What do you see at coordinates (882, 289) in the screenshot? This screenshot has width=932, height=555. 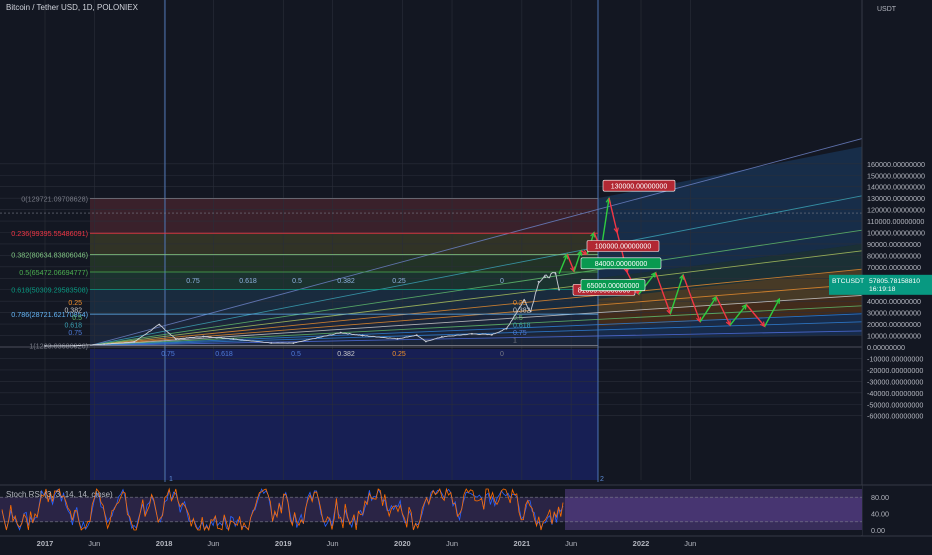 I see `last-price-countdown: 16:19:18` at bounding box center [882, 289].